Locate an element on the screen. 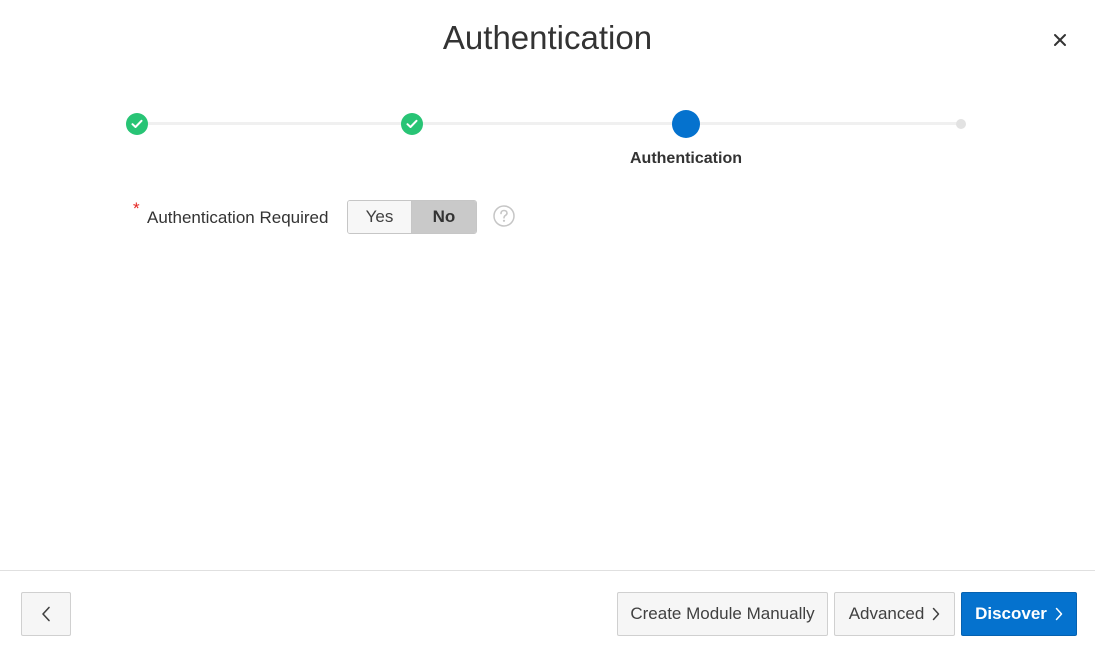 This screenshot has height=654, width=1095. dialog-footer: Create Module Manually Advanced Discover is located at coordinates (547, 612).